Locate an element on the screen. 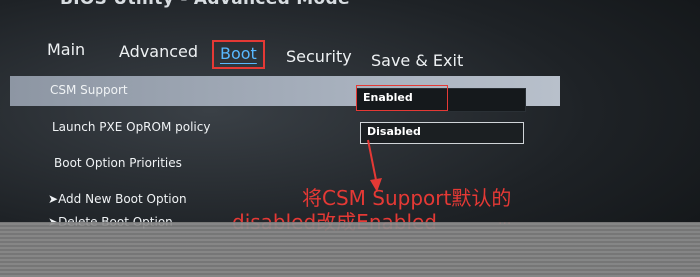 This screenshot has height=277, width=700. add-boot-option-item: ➤Add New Boot Option is located at coordinates (117, 199).